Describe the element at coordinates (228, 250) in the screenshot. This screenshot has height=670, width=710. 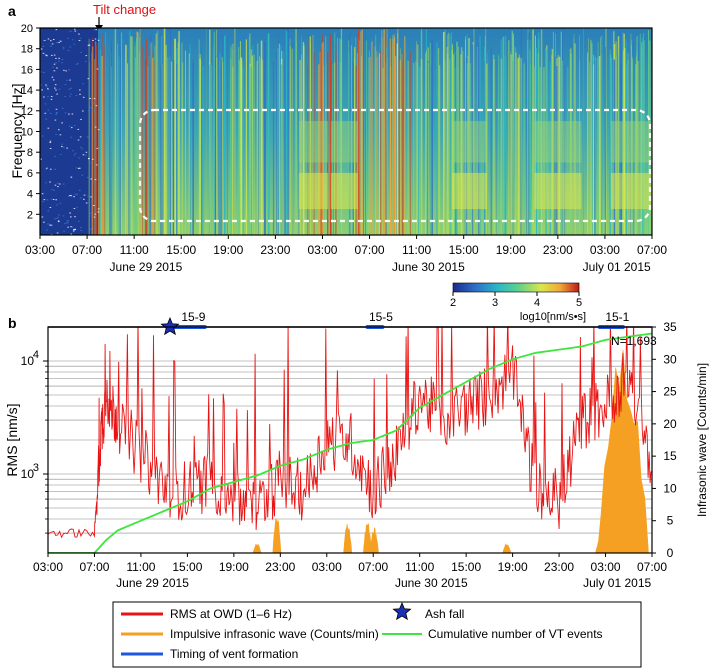
I see `panel-a-x-tick-label: 19:00` at that location.